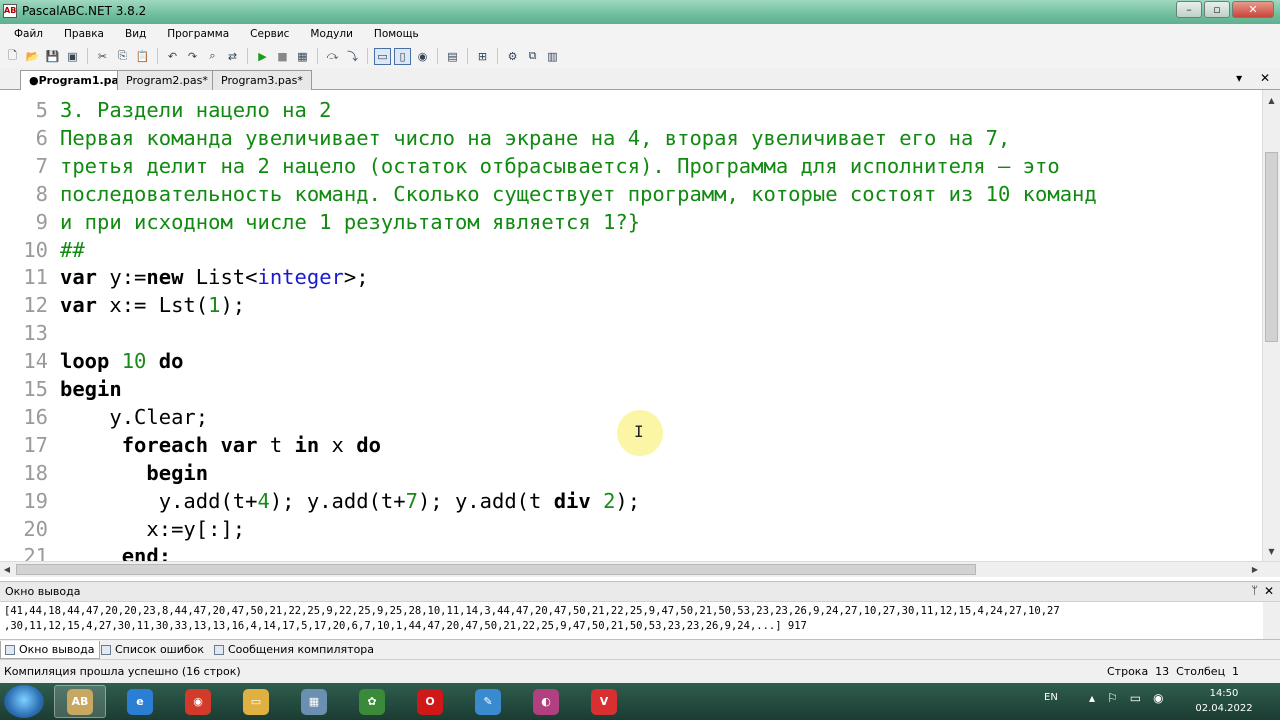 The height and width of the screenshot is (720, 1280). What do you see at coordinates (1265, 78) in the screenshot?
I see `close-tab-icon: ✕` at bounding box center [1265, 78].